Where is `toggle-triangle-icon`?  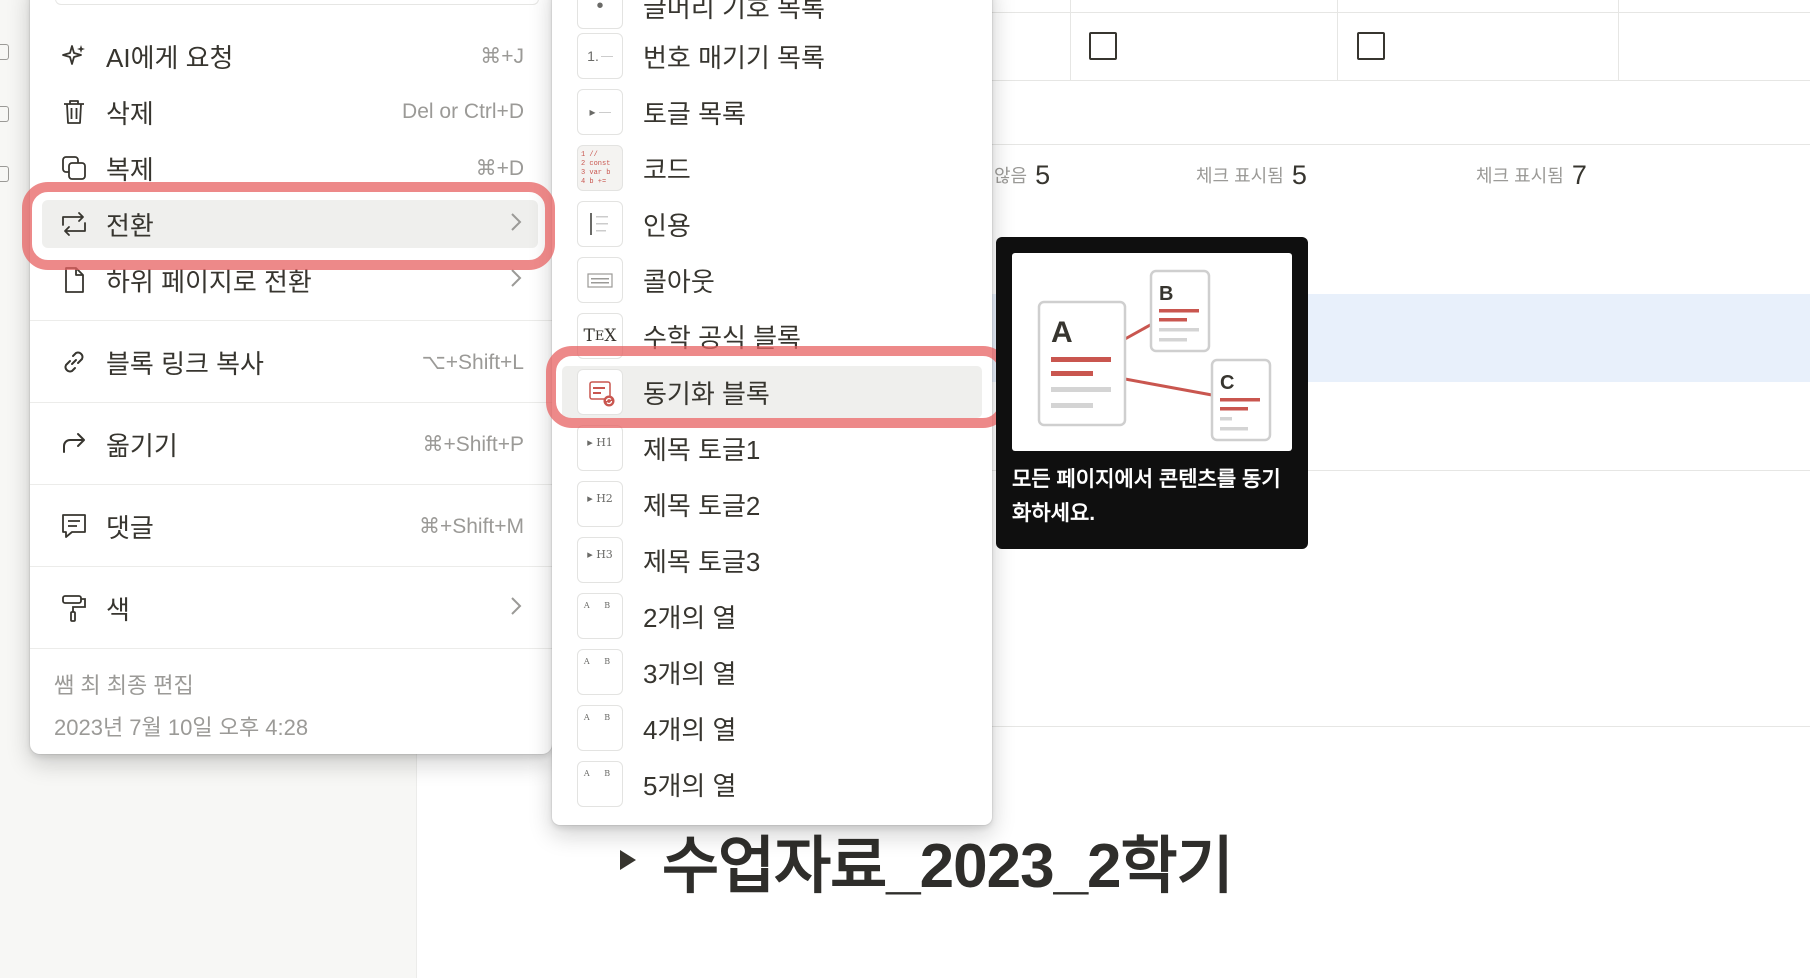
toggle-triangle-icon is located at coordinates (628, 860).